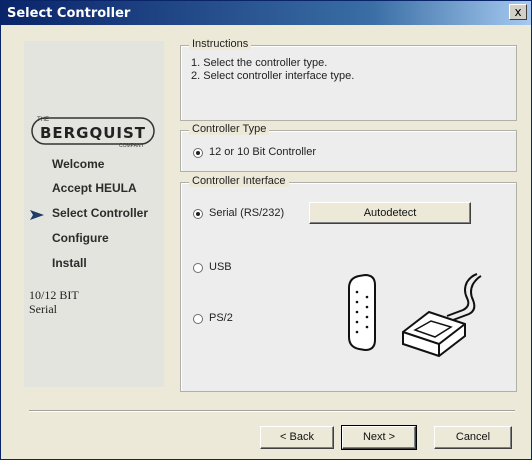  I want to click on radio-12-or-10-bit, so click(198, 153).